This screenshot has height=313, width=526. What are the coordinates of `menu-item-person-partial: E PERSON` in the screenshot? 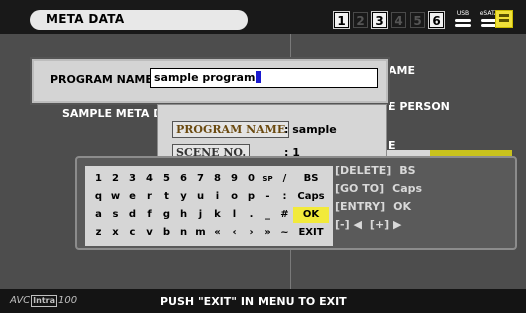 It's located at (419, 106).